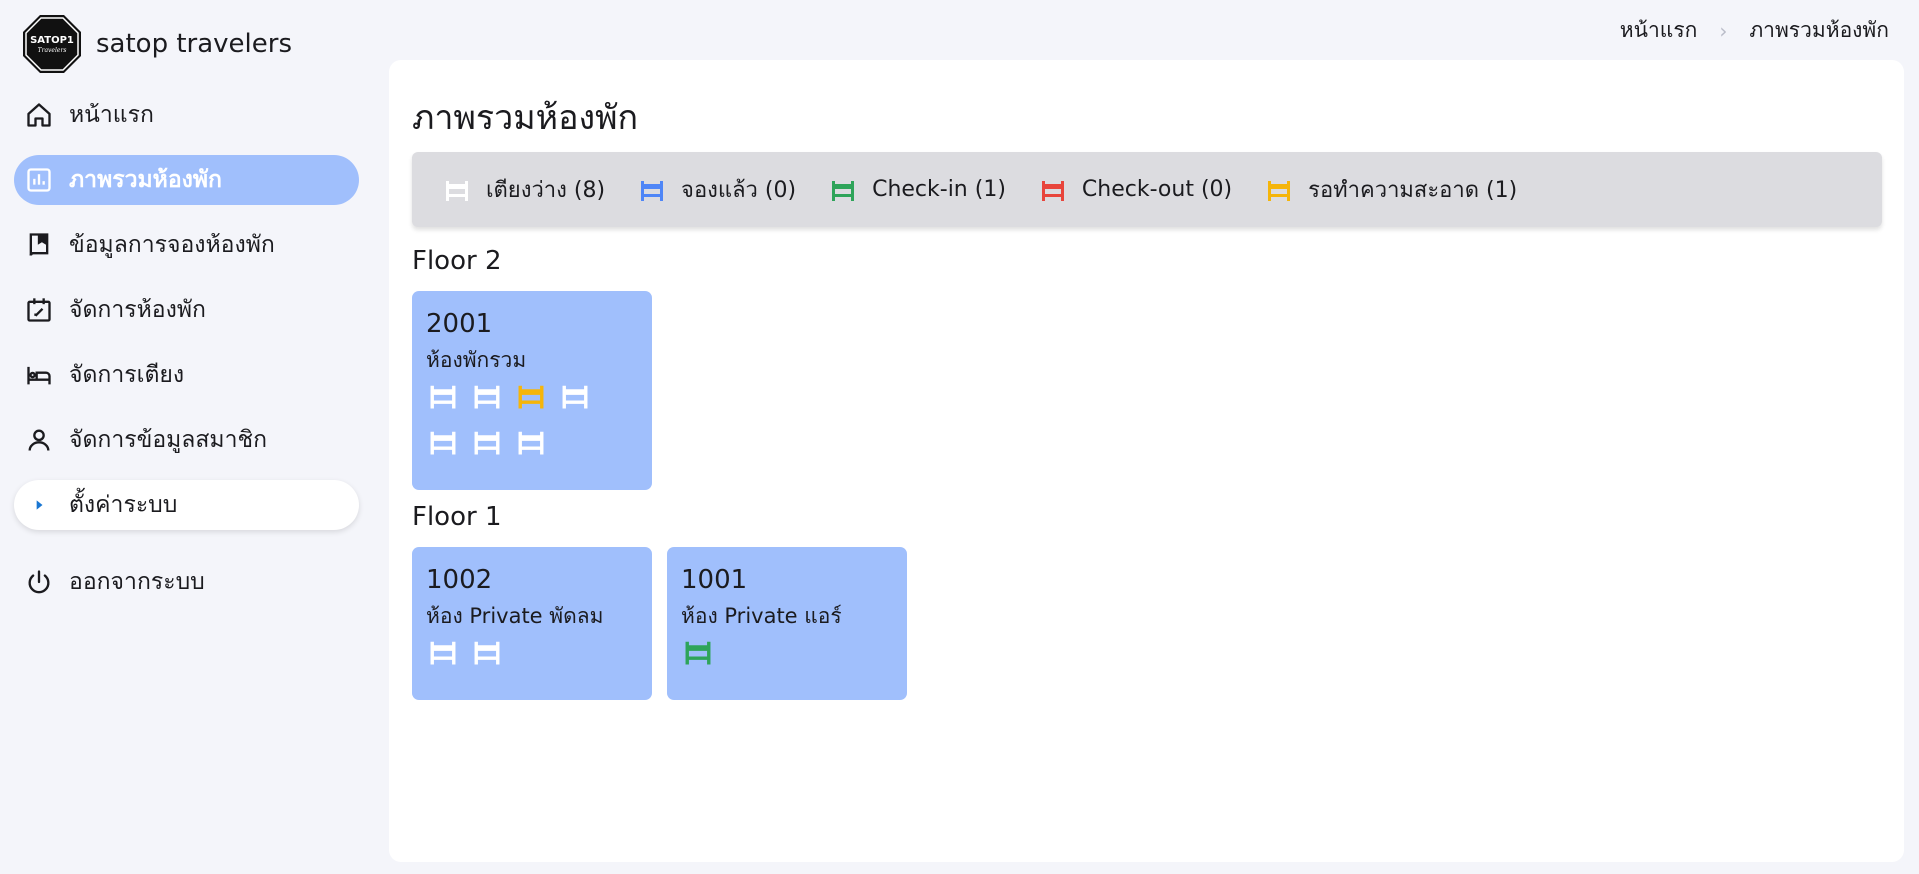  I want to click on sidebar-item-room-overview: ภาพรวมห้องพัก, so click(186, 180).